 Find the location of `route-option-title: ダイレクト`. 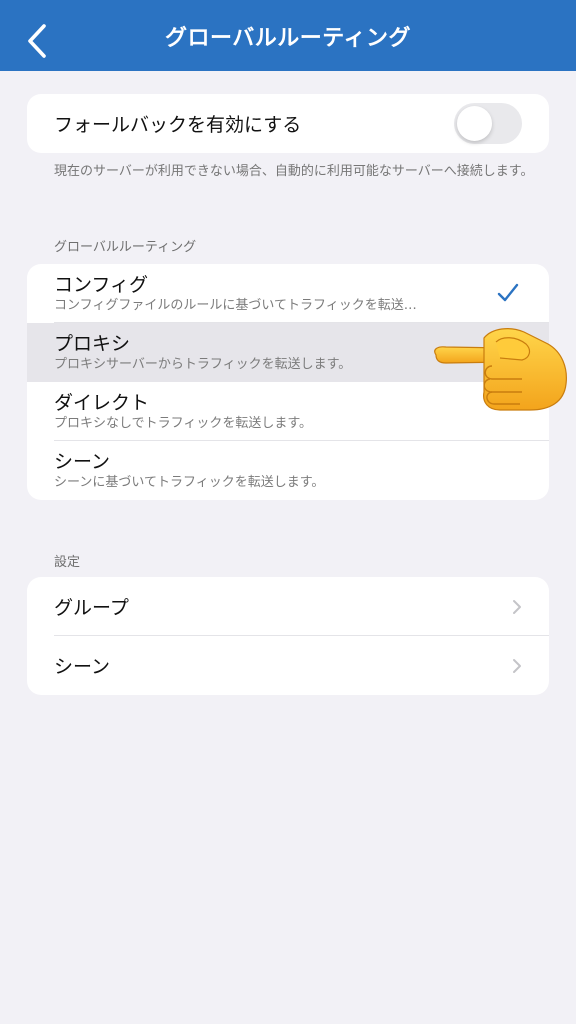

route-option-title: ダイレクト is located at coordinates (102, 402).